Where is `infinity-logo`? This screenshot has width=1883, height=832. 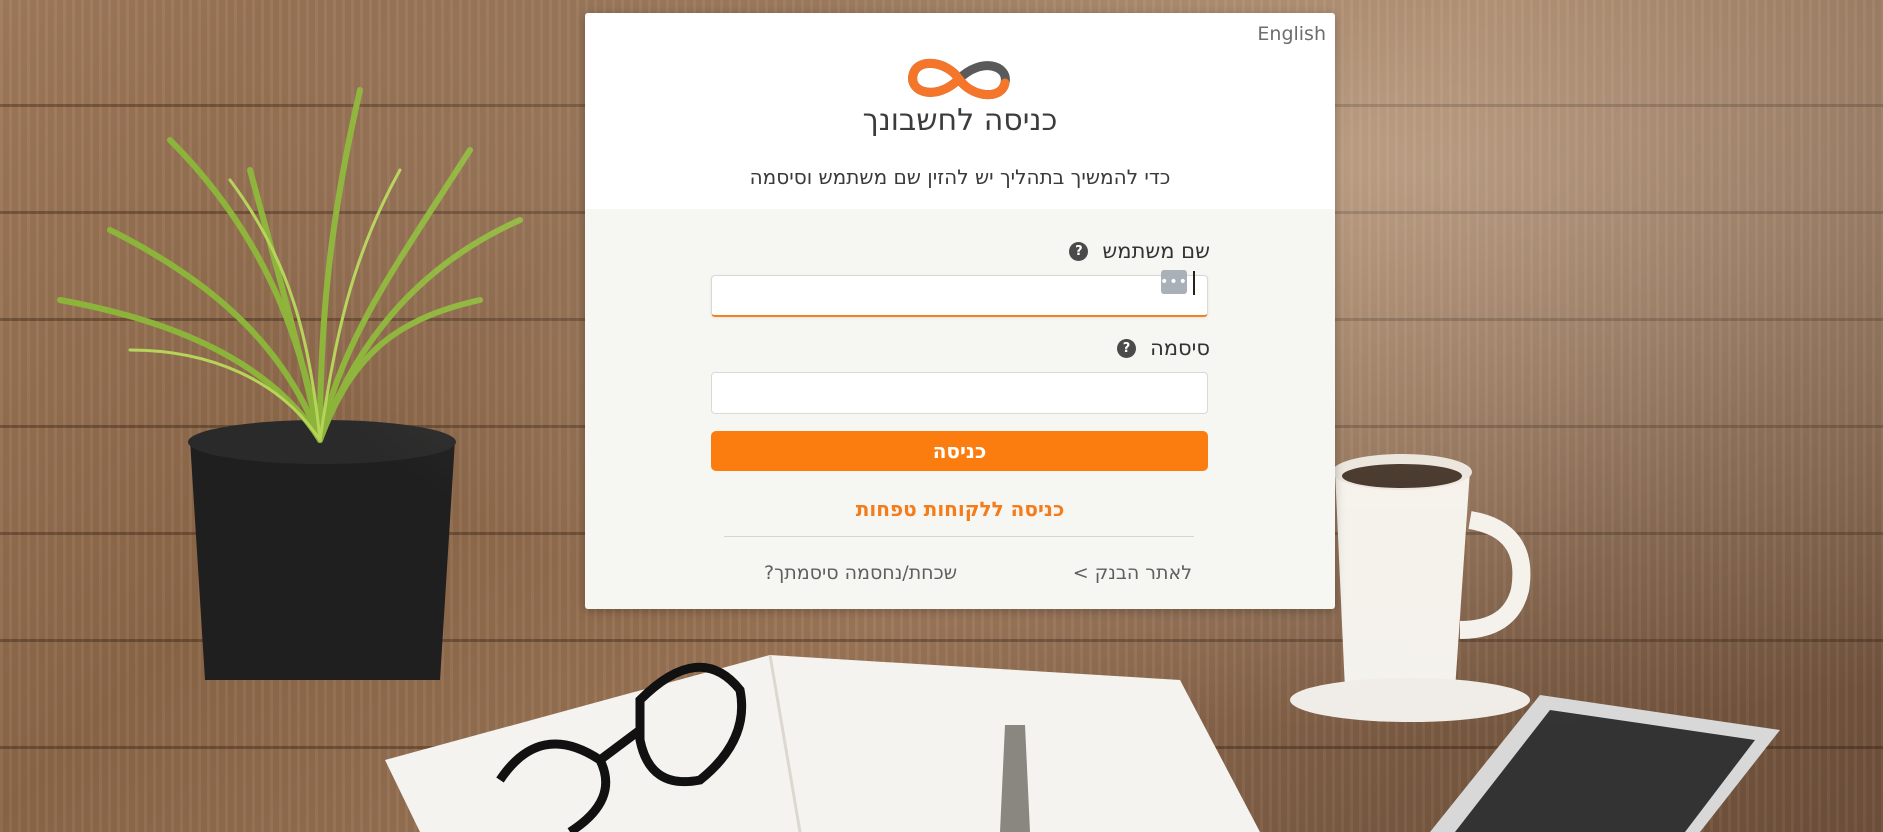
infinity-logo is located at coordinates (959, 79).